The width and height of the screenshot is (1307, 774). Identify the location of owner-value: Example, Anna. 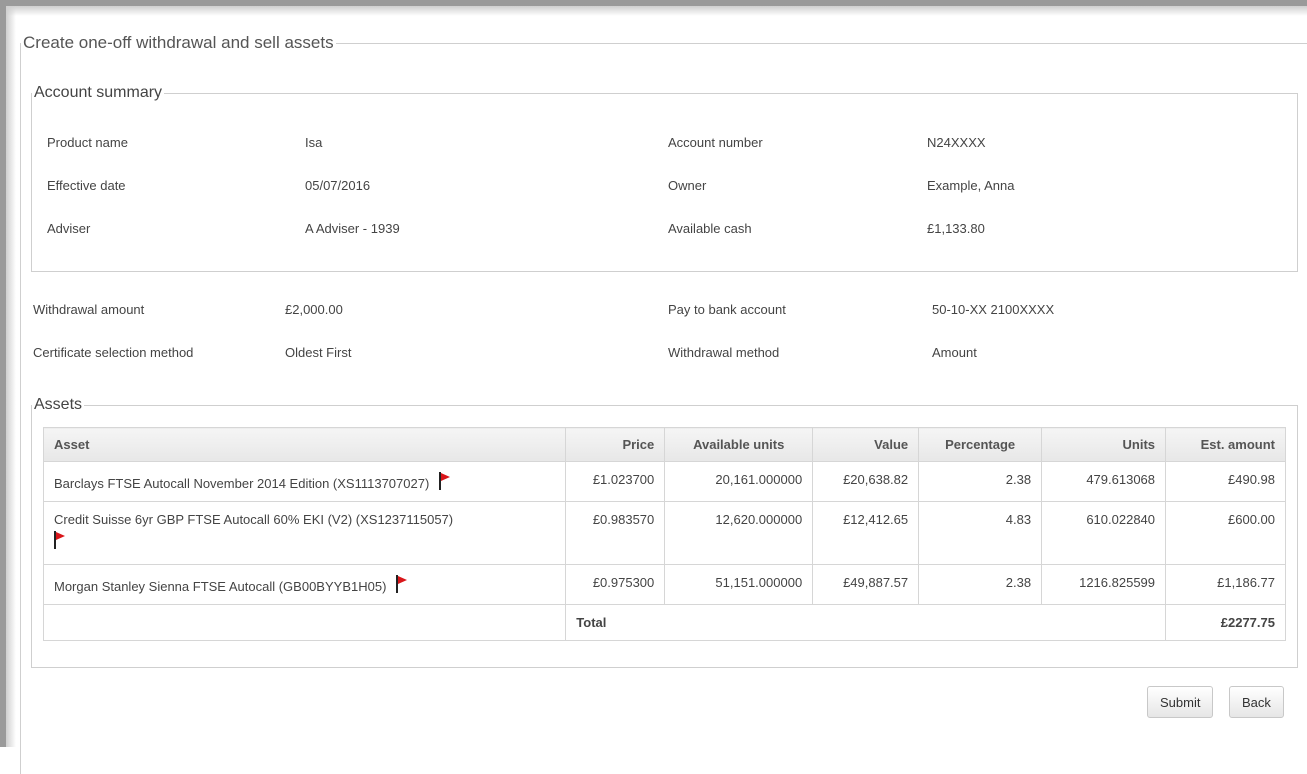
(971, 185).